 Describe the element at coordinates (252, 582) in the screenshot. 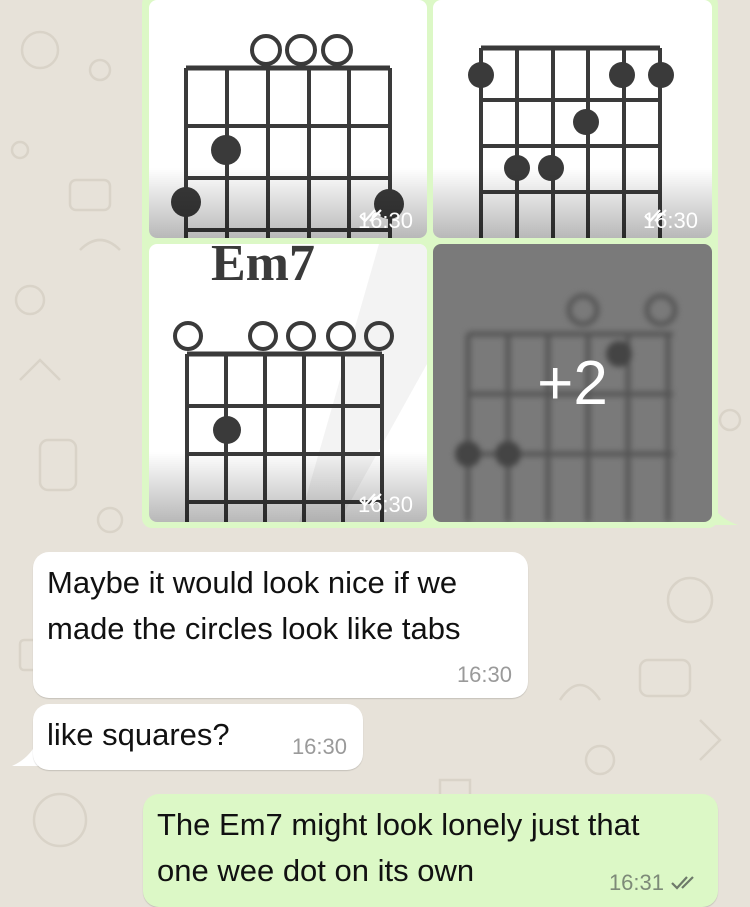

I see `message-text-line: Maybe it would look nice if we` at that location.